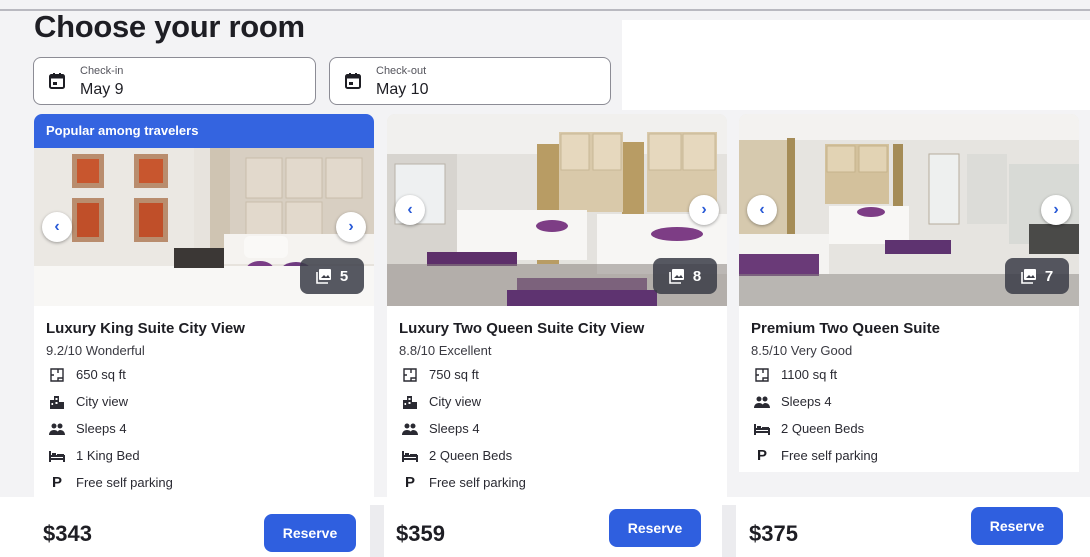 The image size is (1090, 557). What do you see at coordinates (557, 210) in the screenshot?
I see `room-photo: ‹ › 8` at bounding box center [557, 210].